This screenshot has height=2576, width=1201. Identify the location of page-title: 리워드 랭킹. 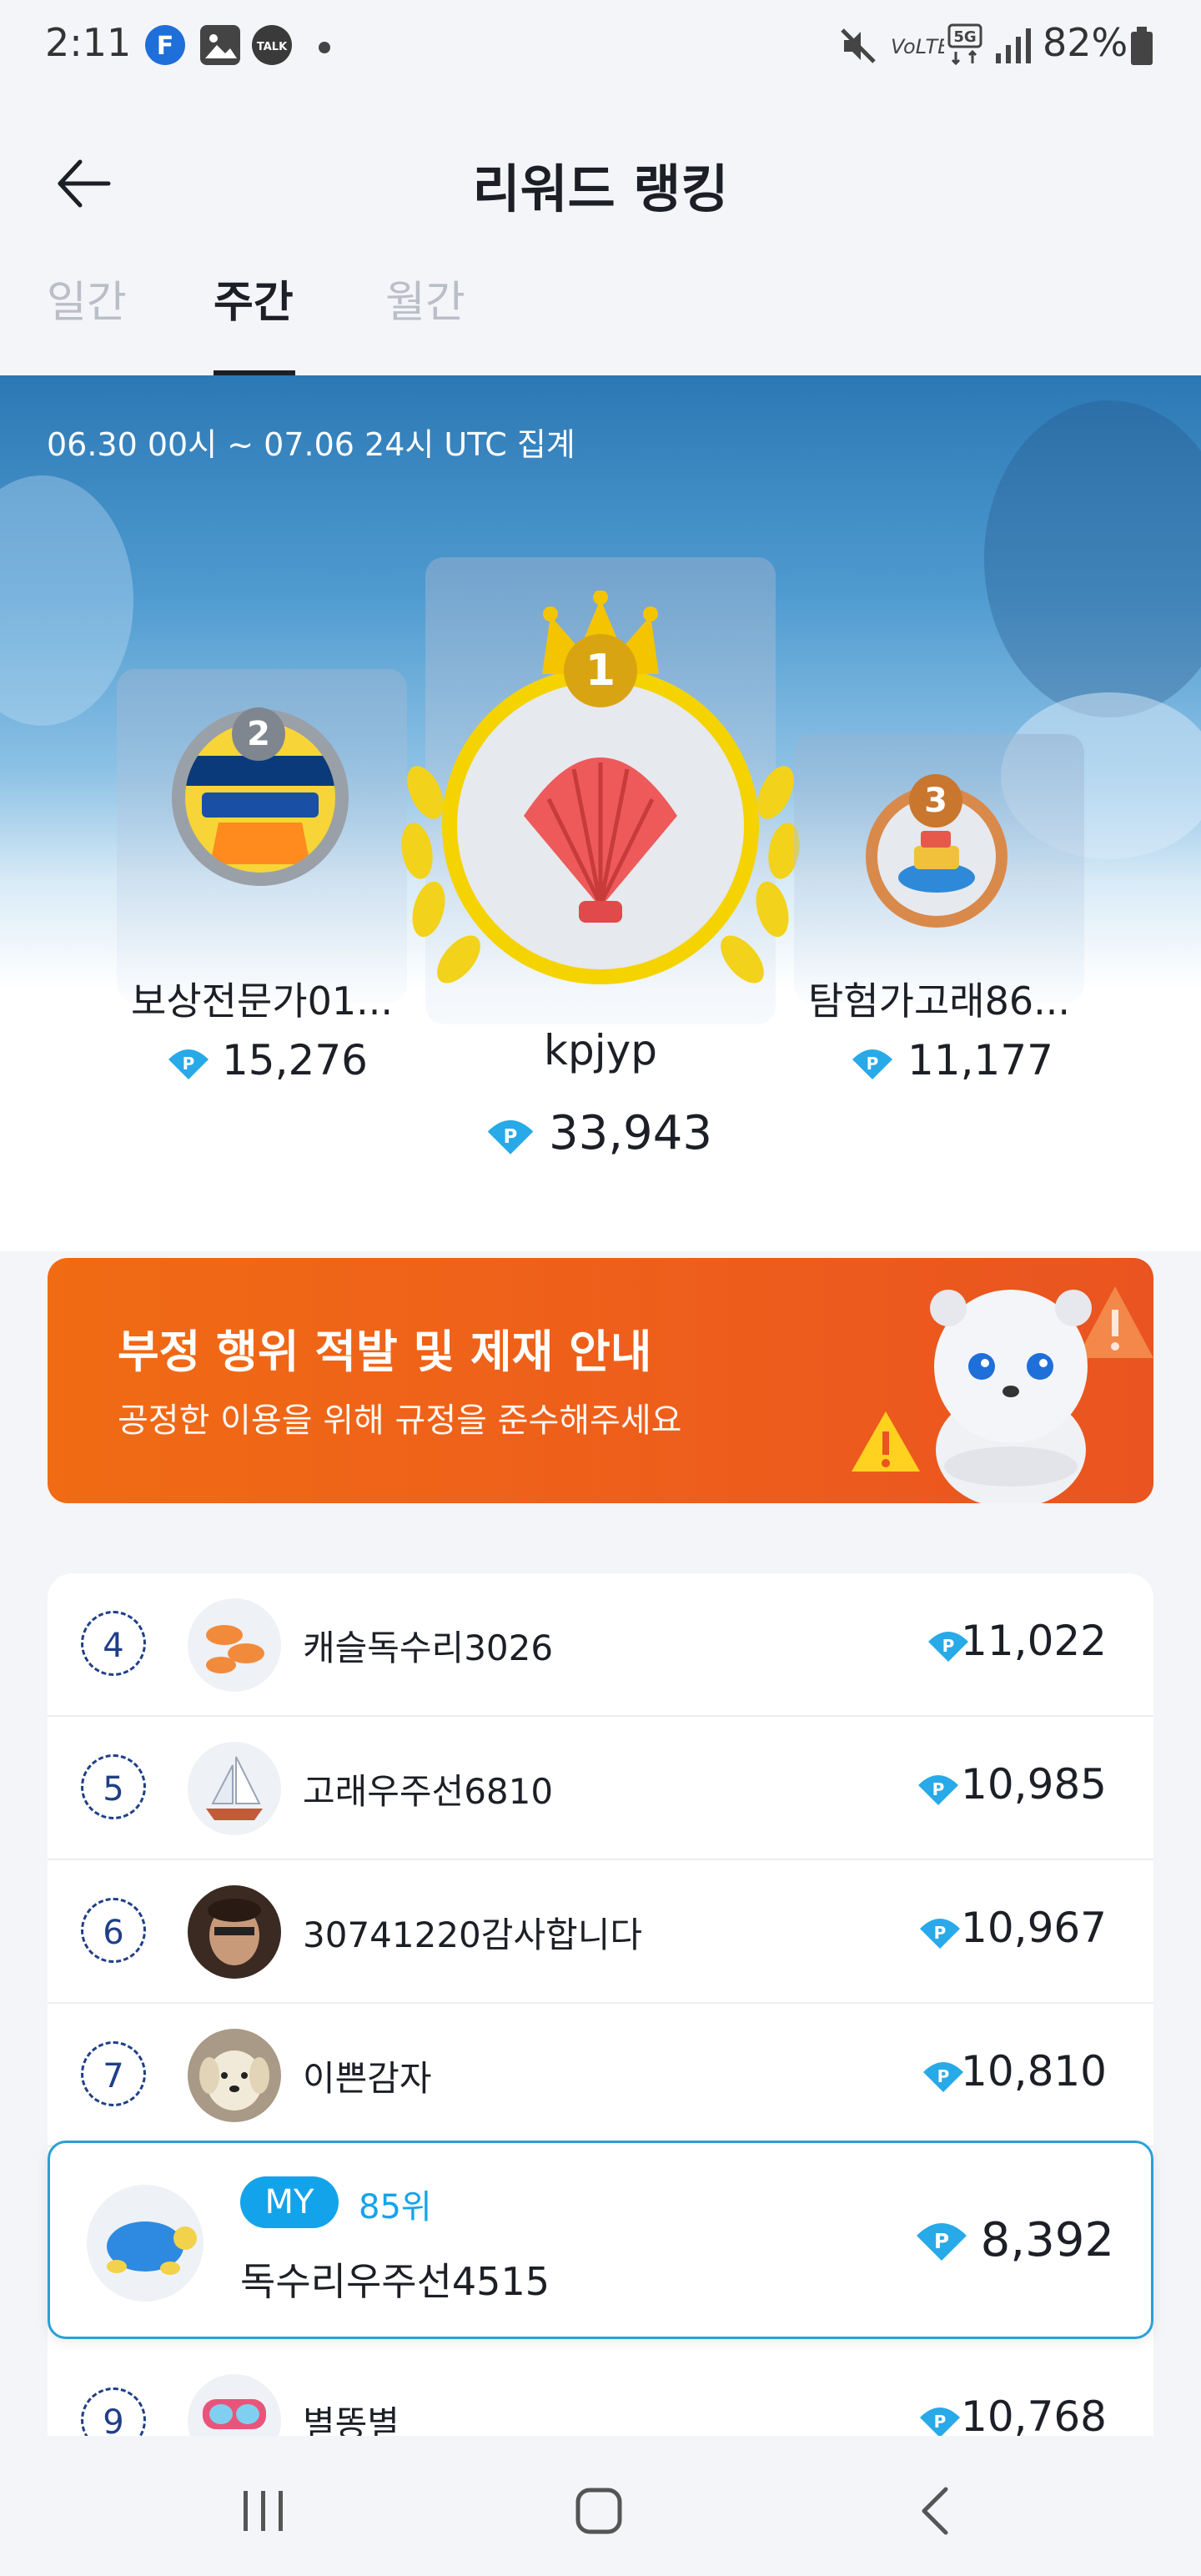
(601, 188).